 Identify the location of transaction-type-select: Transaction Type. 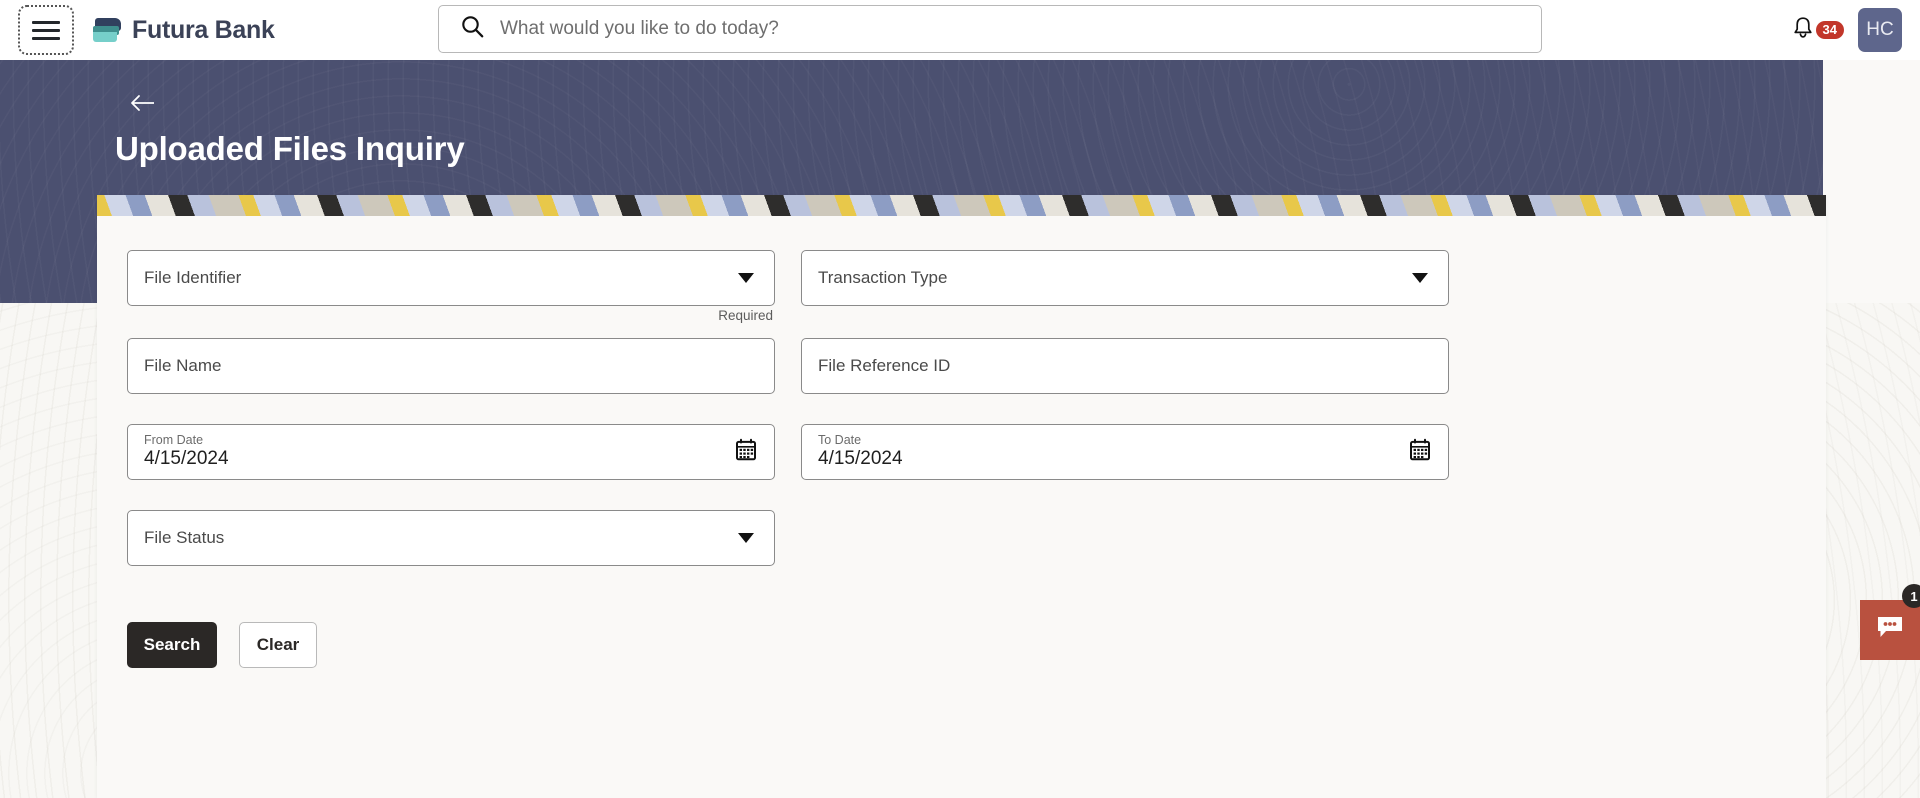
(1125, 278).